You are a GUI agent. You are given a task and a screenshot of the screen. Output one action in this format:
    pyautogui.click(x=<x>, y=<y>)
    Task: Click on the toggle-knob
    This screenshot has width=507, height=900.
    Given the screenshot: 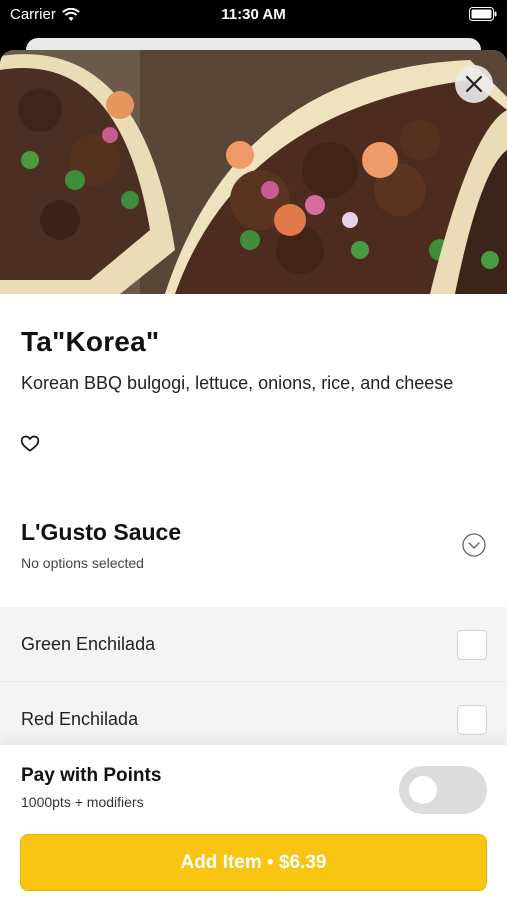 What is the action you would take?
    pyautogui.click(x=423, y=790)
    